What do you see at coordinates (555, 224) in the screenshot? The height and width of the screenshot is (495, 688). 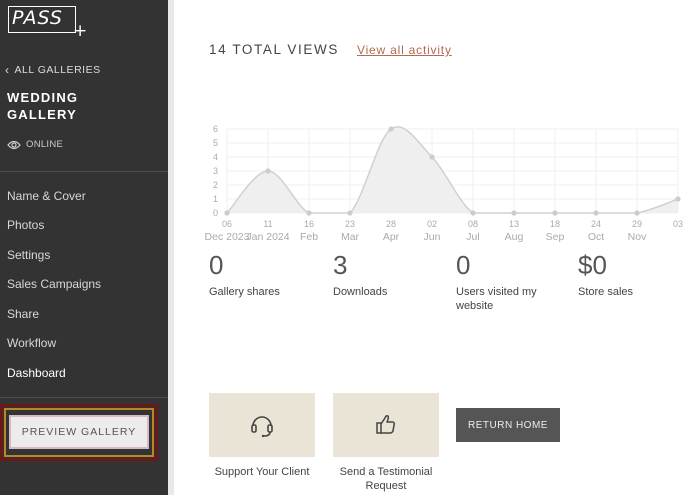 I see `x-tick-label: 18` at bounding box center [555, 224].